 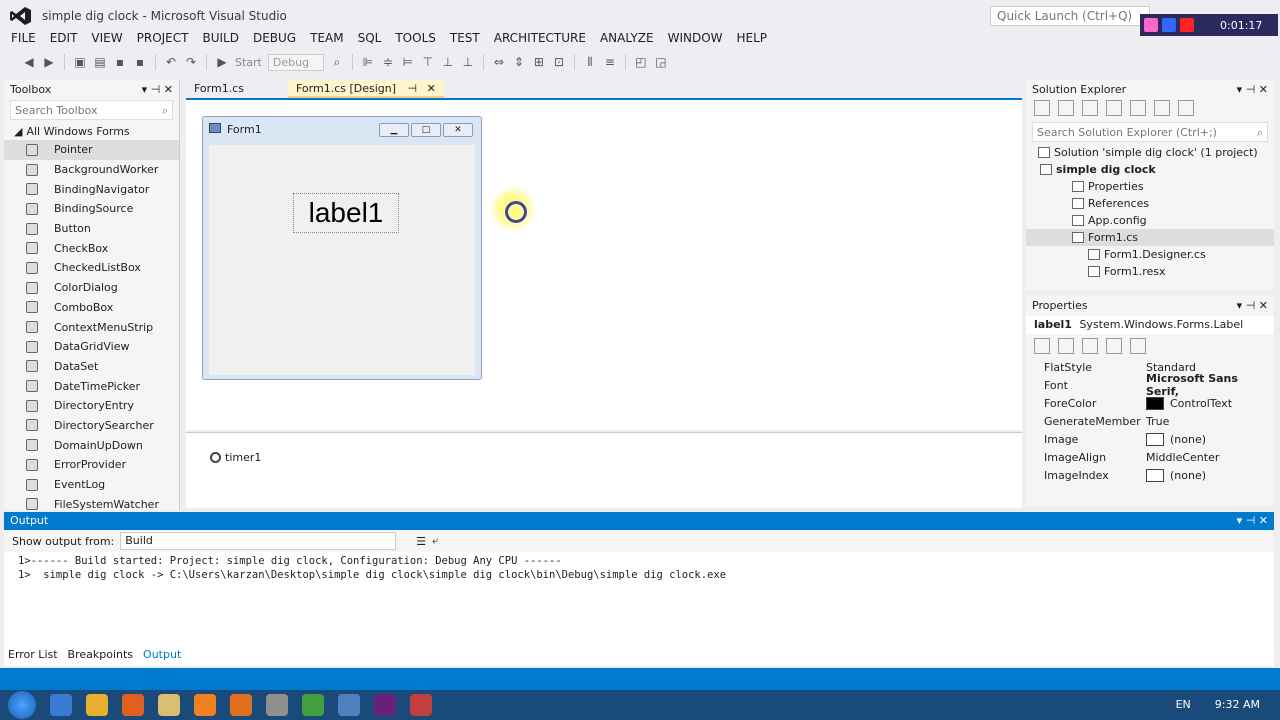 What do you see at coordinates (1042, 108) in the screenshot?
I see `back-icon` at bounding box center [1042, 108].